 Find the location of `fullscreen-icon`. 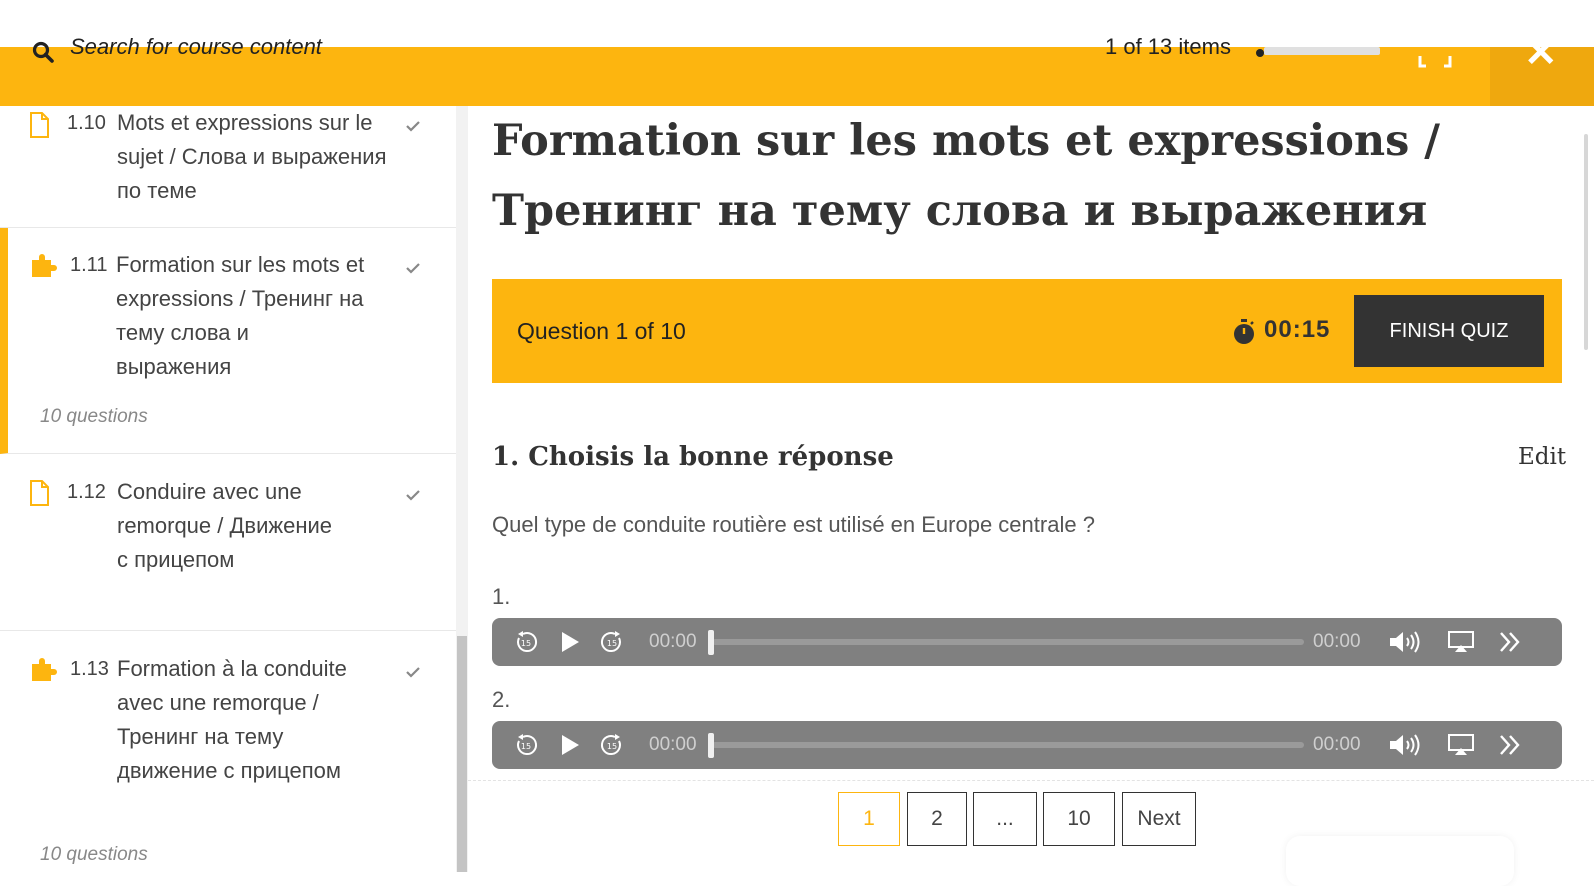

fullscreen-icon is located at coordinates (1435, 61).